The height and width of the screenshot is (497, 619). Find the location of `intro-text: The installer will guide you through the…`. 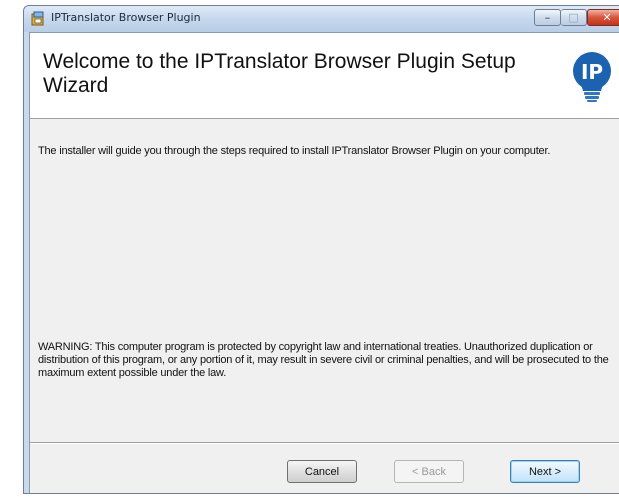

intro-text: The installer will guide you through the… is located at coordinates (294, 151).